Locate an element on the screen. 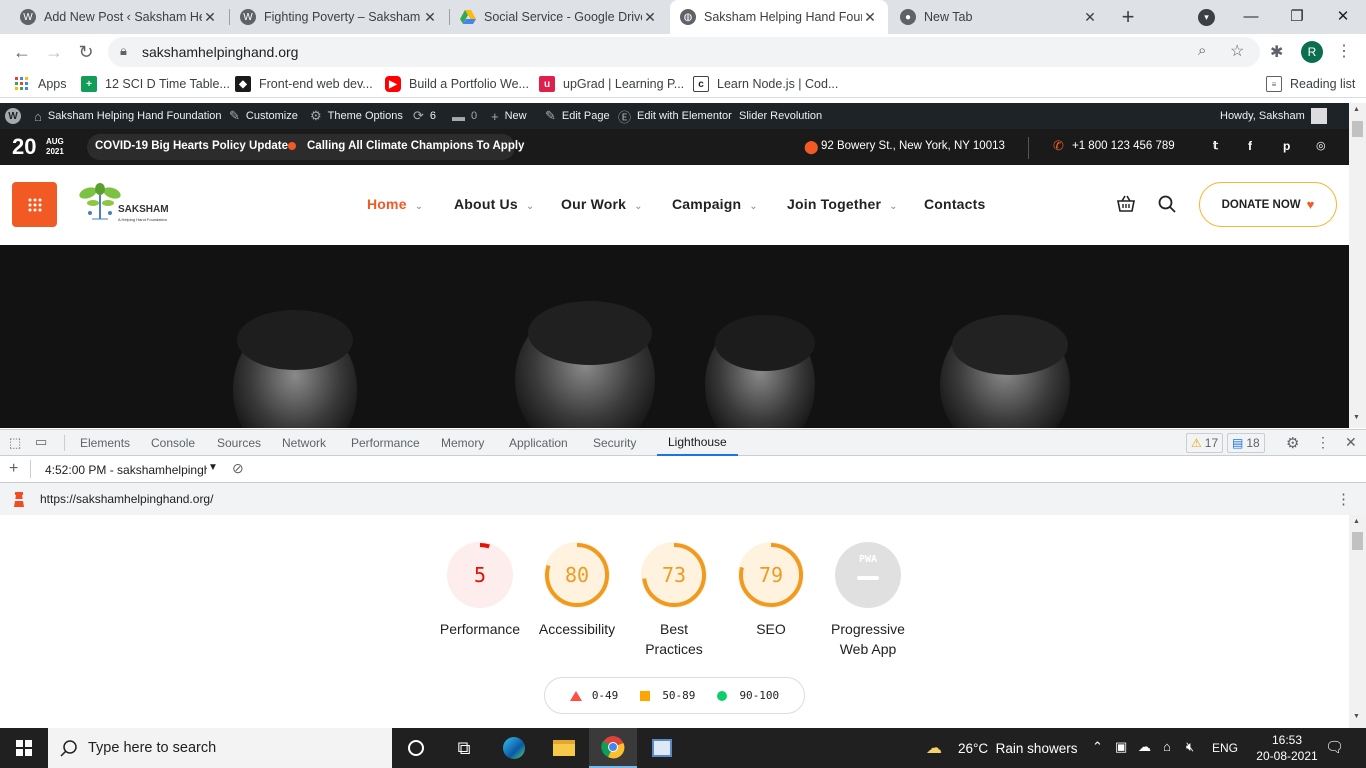 Image resolution: width=1366 pixels, height=768 pixels. reading-list-button: ≡ Reading list is located at coordinates (1310, 84).